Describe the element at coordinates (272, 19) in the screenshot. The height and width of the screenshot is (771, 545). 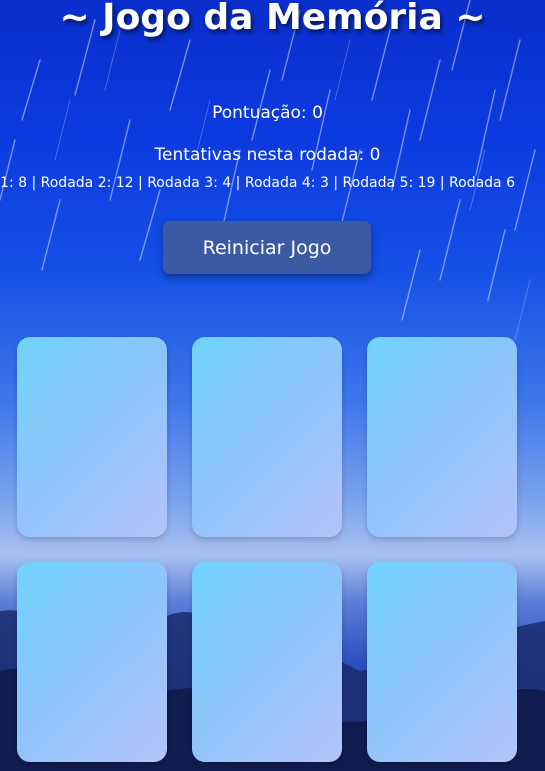
I see `page-title: ~ Jogo da Memória ~` at that location.